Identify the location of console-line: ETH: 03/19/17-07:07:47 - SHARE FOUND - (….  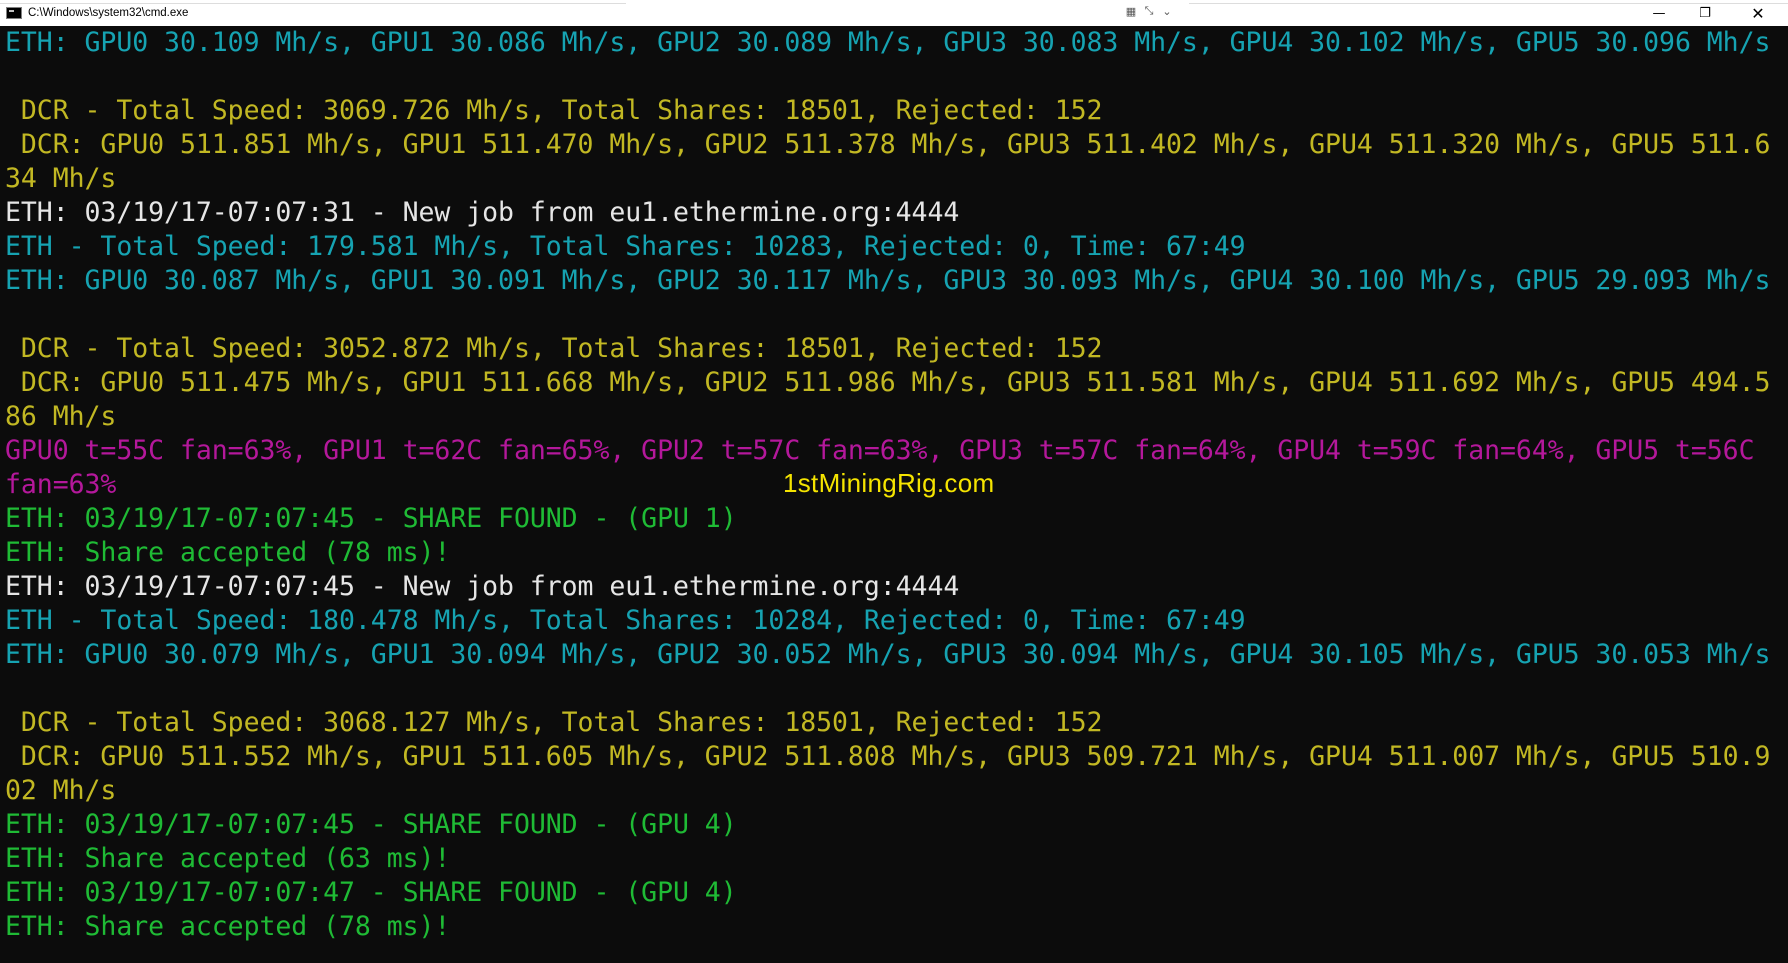
(371, 892).